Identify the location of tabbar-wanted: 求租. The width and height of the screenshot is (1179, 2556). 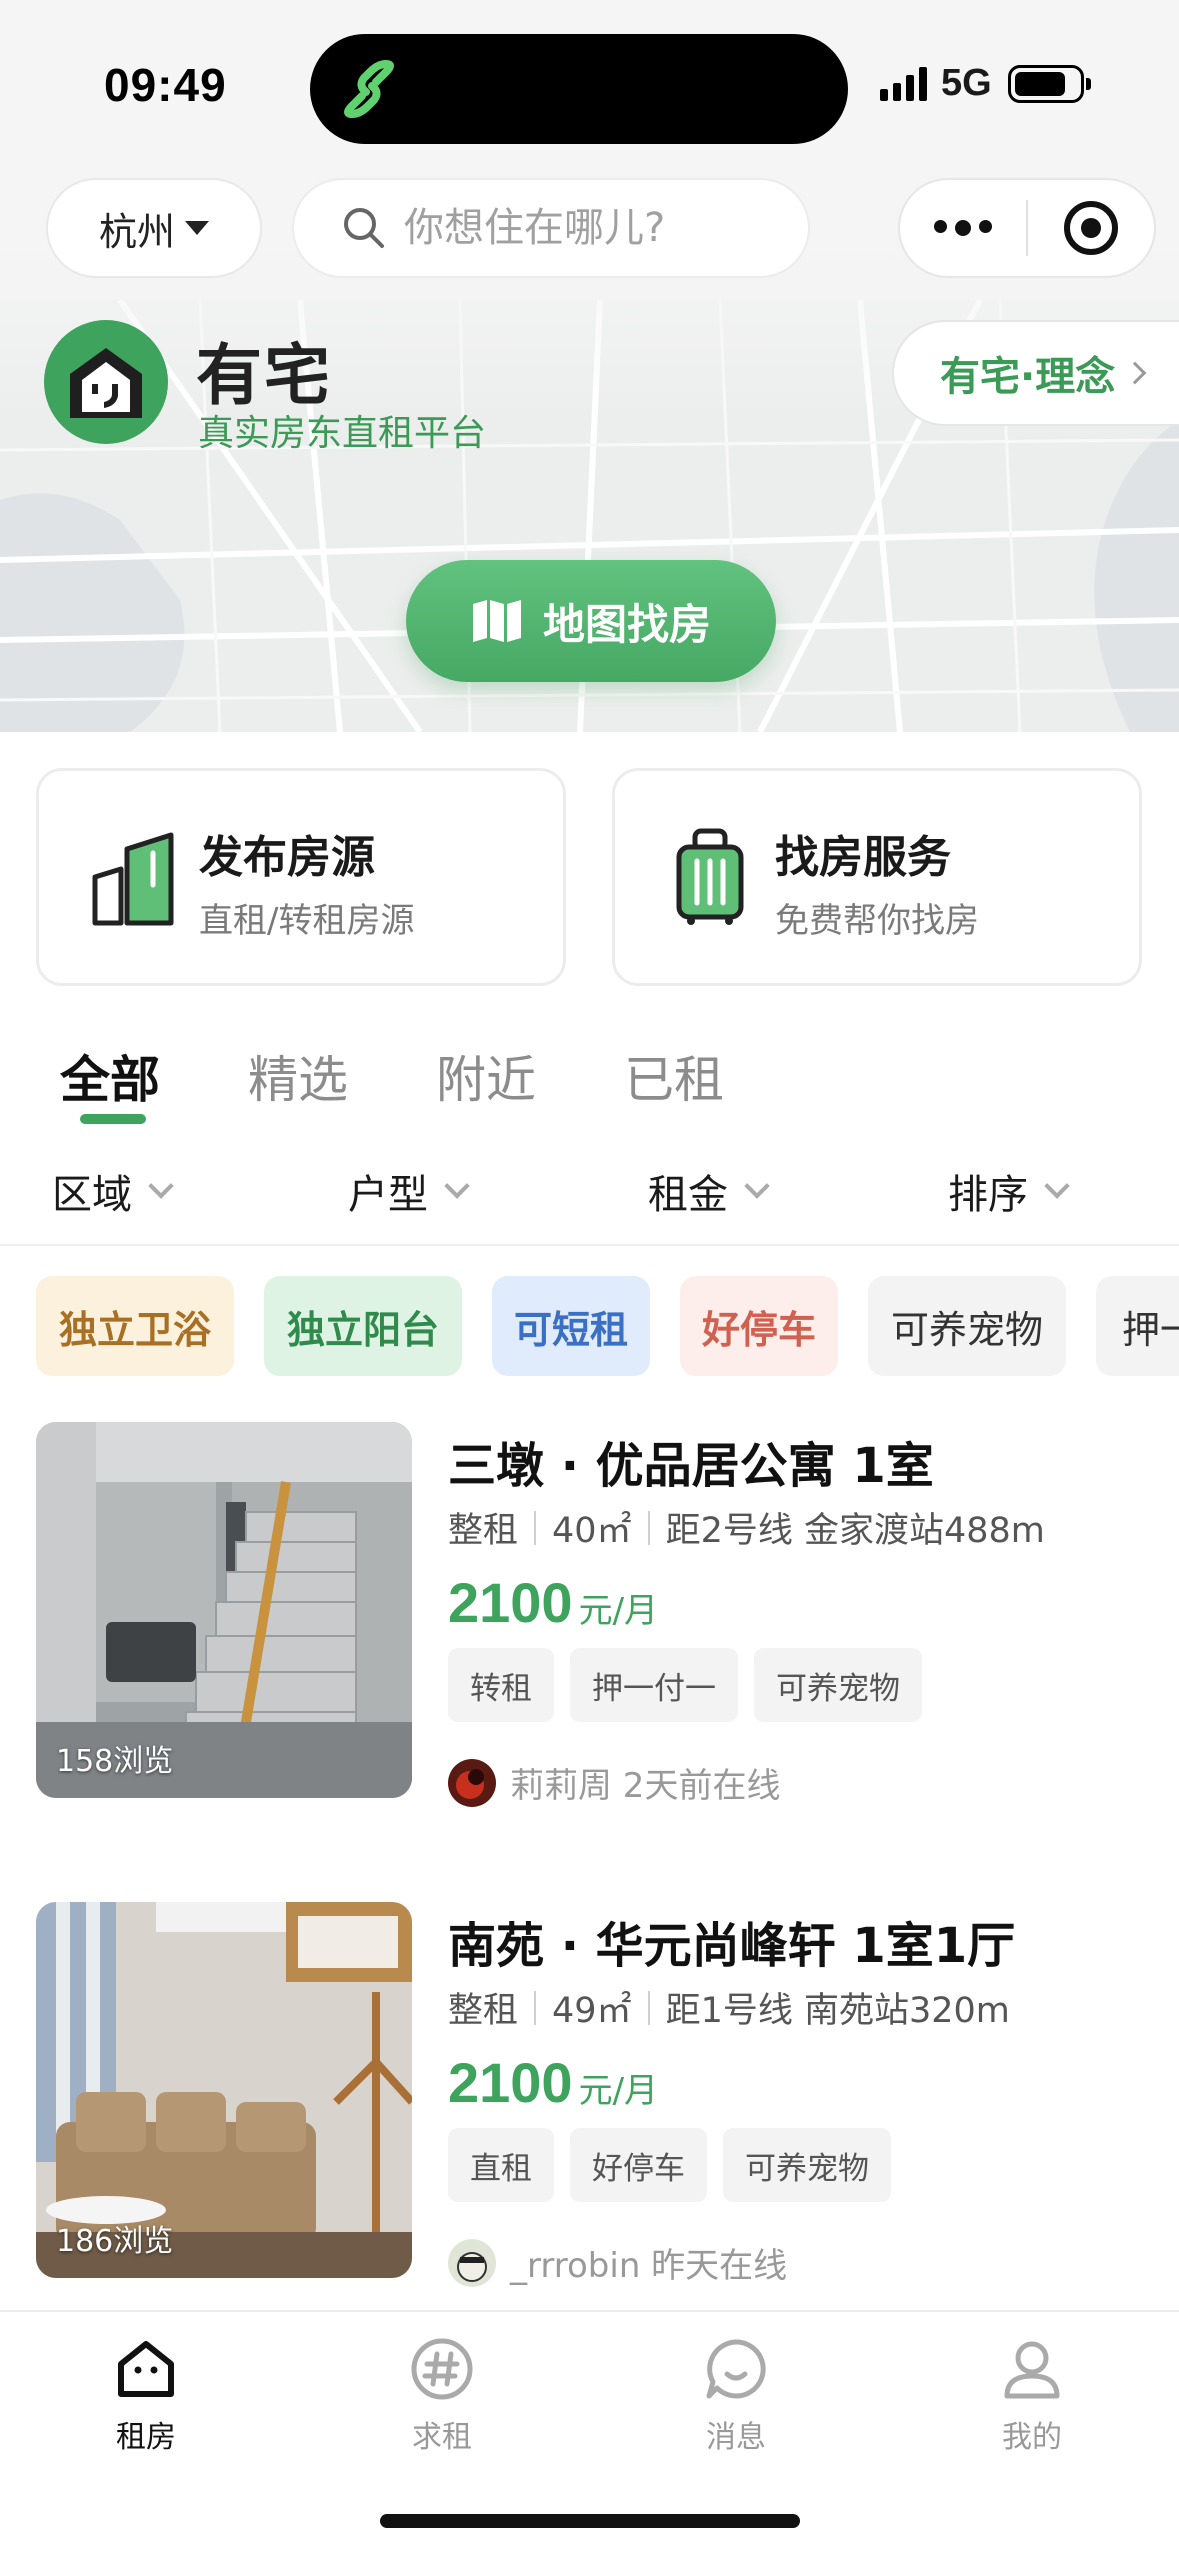
(442, 2396).